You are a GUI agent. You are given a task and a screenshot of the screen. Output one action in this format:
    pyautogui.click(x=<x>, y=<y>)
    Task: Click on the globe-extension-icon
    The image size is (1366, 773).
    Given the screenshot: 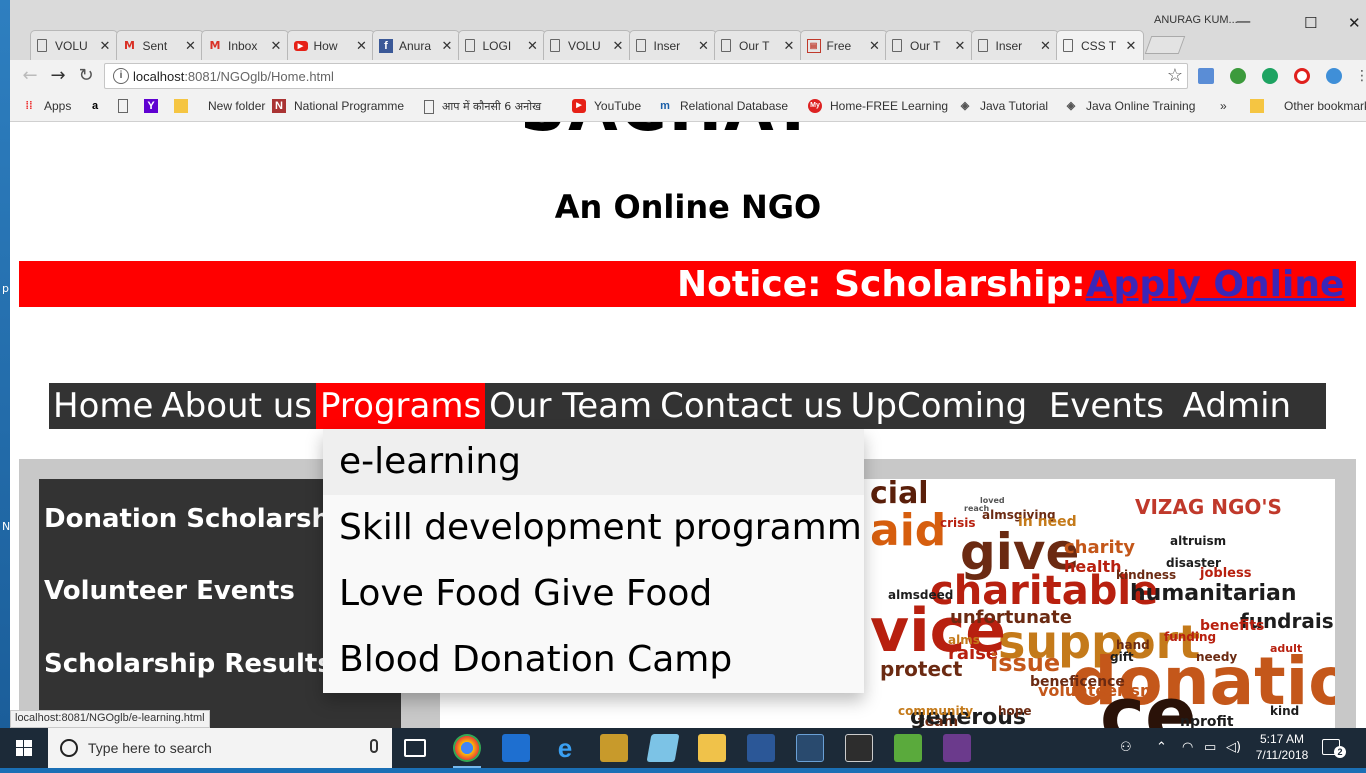 What is the action you would take?
    pyautogui.click(x=1238, y=76)
    